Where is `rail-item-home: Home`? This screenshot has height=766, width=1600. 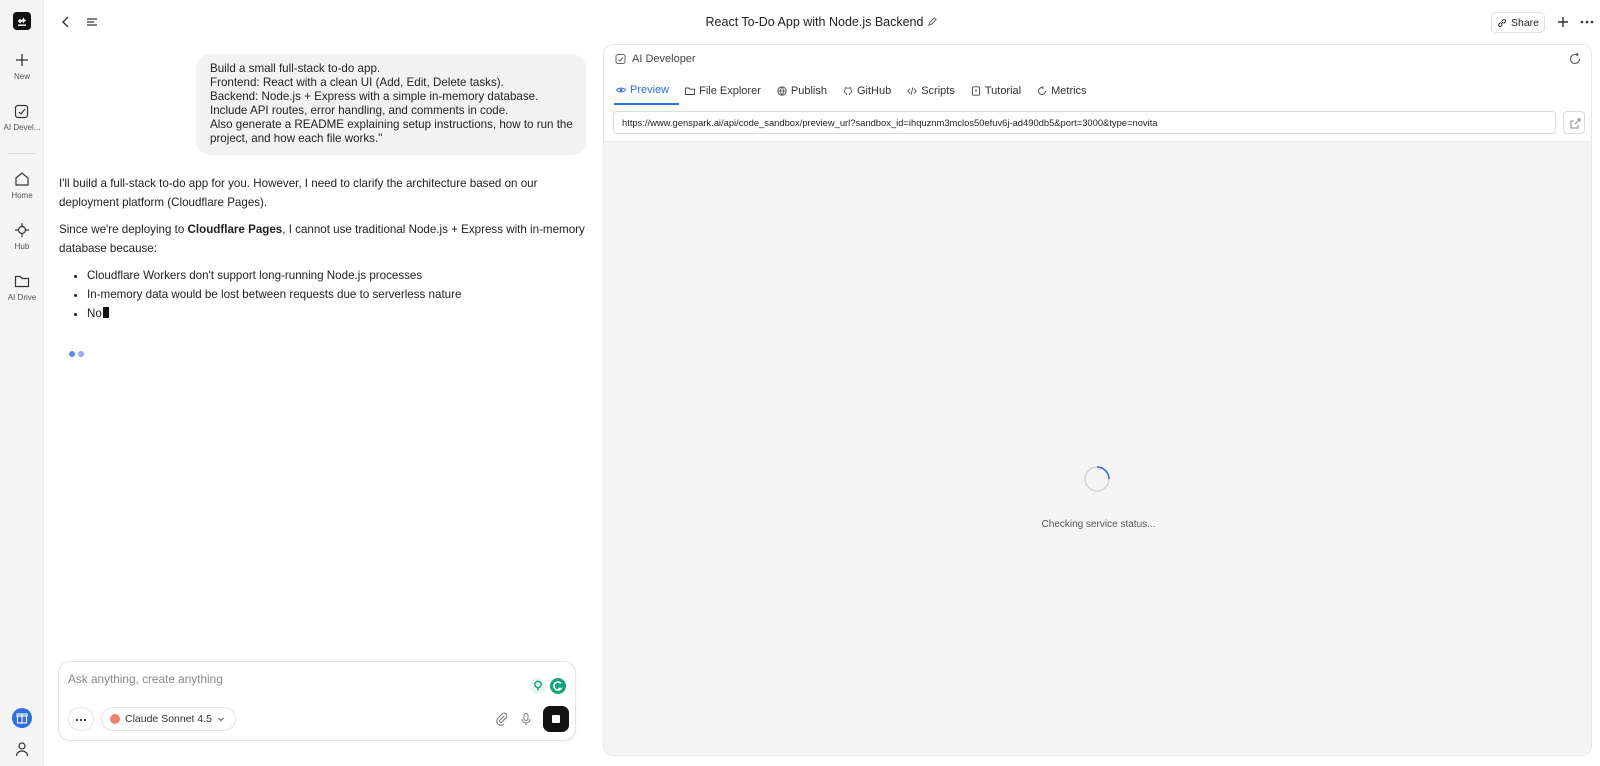 rail-item-home: Home is located at coordinates (22, 185).